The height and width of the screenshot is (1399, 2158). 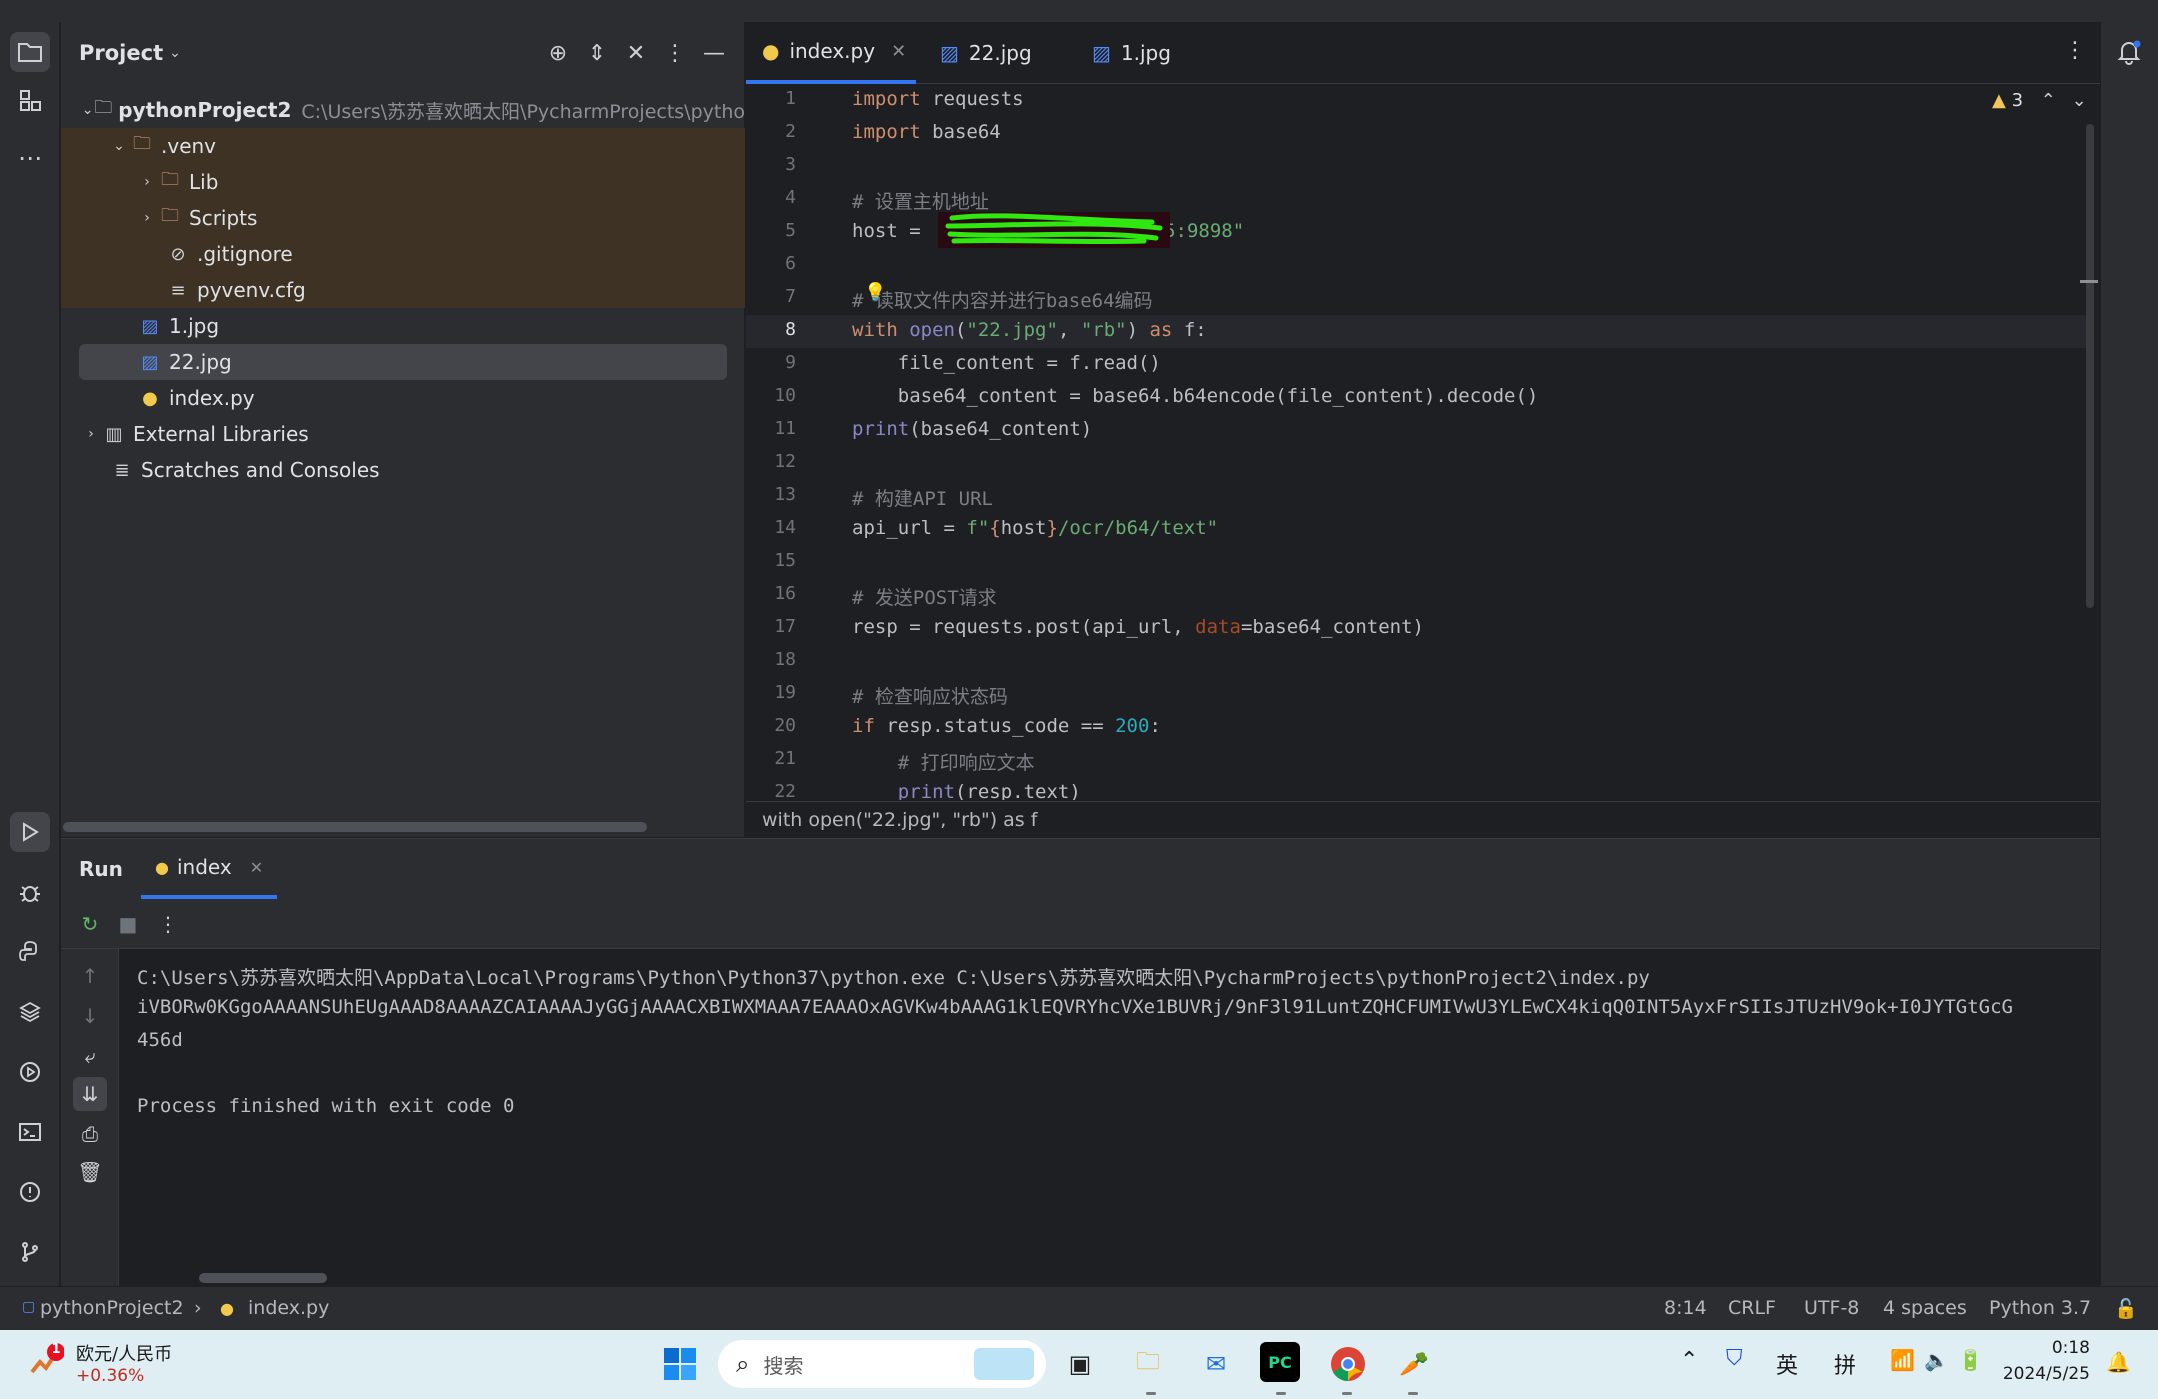 I want to click on hide-icon: —, so click(x=714, y=53).